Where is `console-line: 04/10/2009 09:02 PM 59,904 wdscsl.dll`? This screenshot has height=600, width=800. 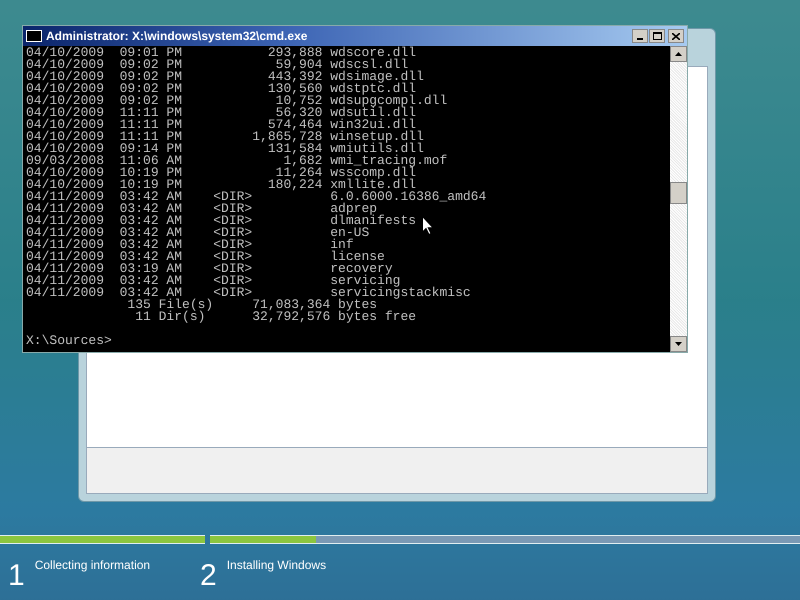 console-line: 04/10/2009 09:02 PM 59,904 wdscsl.dll is located at coordinates (217, 65).